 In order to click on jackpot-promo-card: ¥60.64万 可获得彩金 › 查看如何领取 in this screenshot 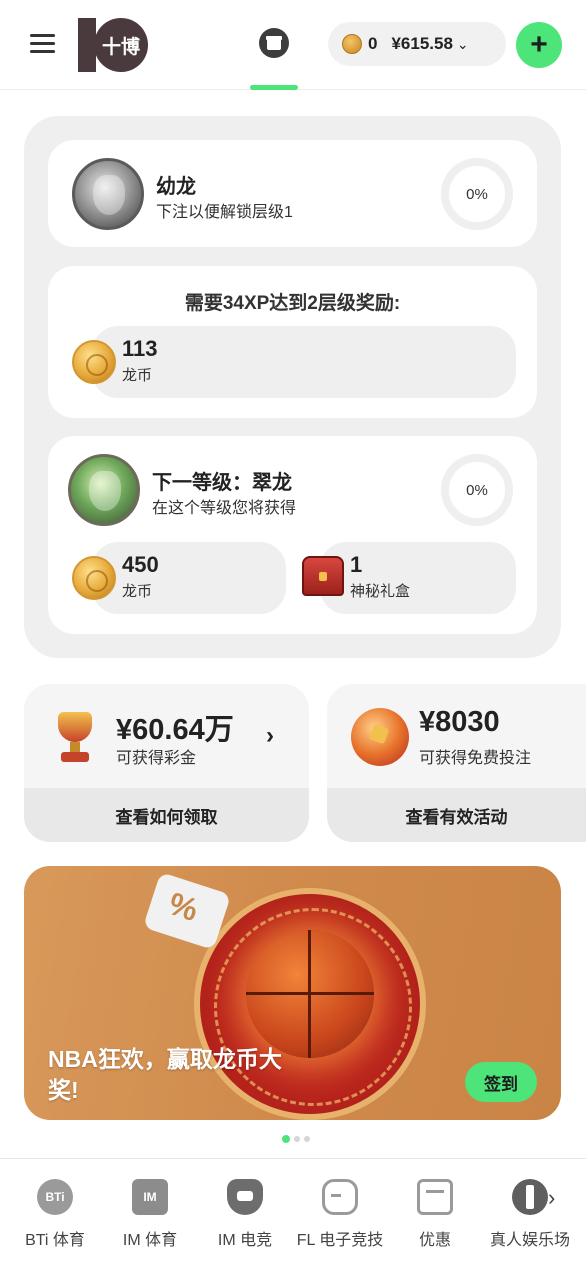, I will do `click(166, 763)`.